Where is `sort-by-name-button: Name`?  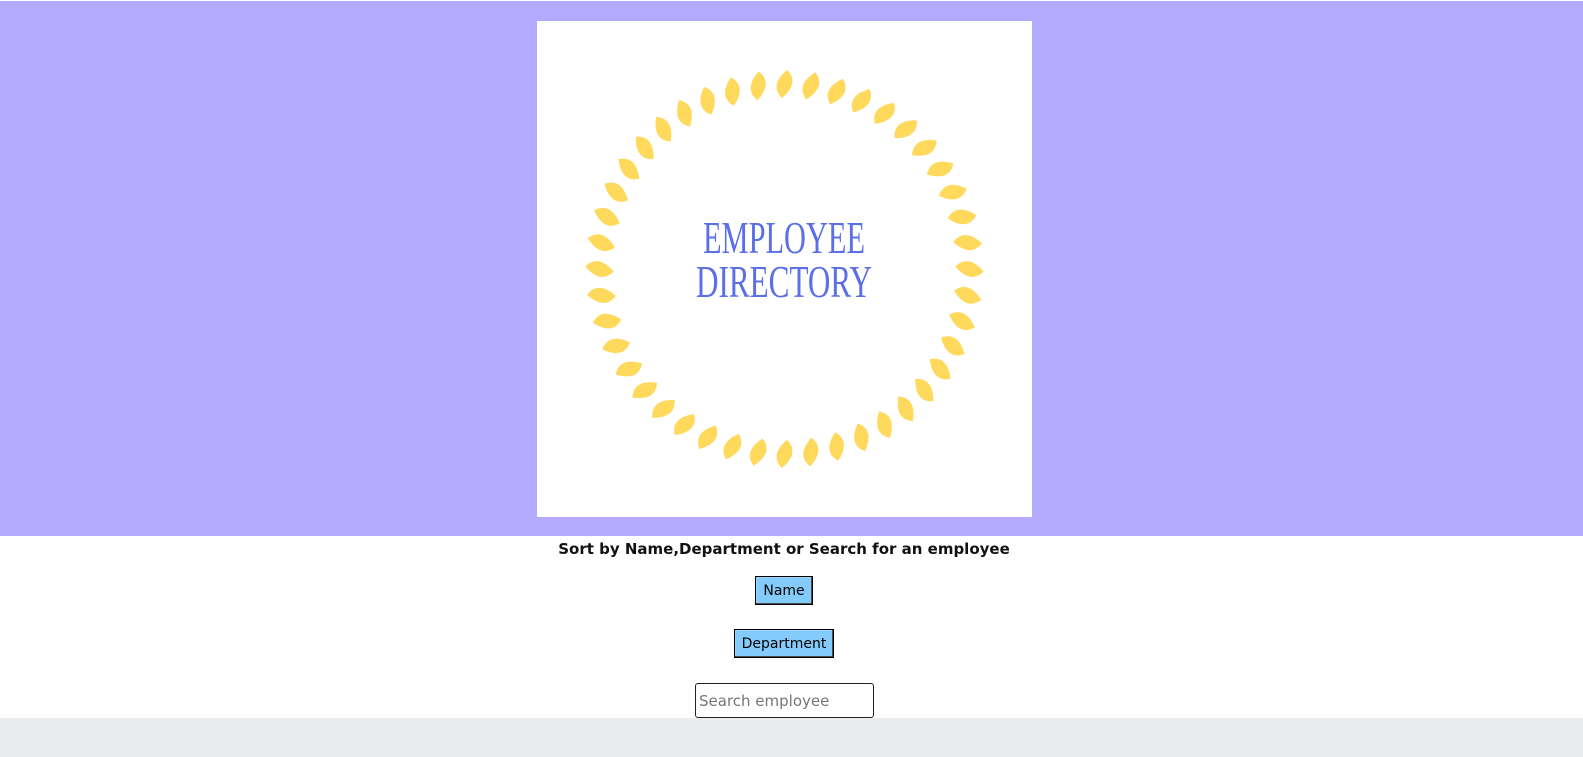 sort-by-name-button: Name is located at coordinates (784, 590).